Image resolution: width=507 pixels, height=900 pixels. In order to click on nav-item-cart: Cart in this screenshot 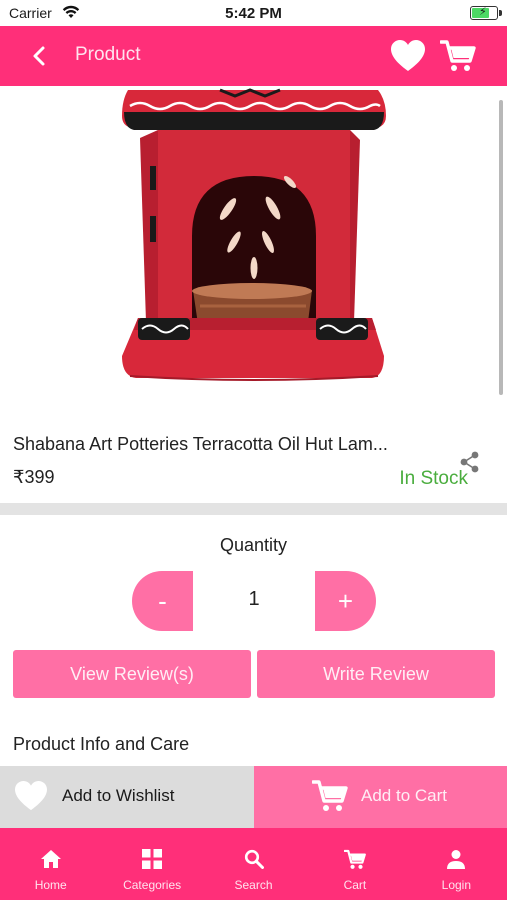, I will do `click(354, 864)`.